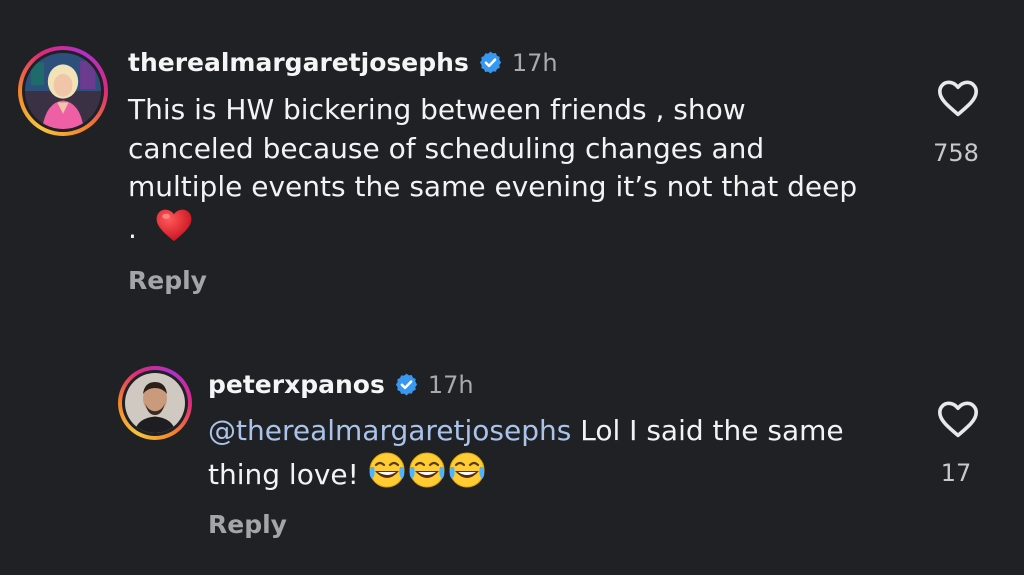 The height and width of the screenshot is (575, 1024). What do you see at coordinates (298, 62) in the screenshot?
I see `username: therealmargaretjosephs` at bounding box center [298, 62].